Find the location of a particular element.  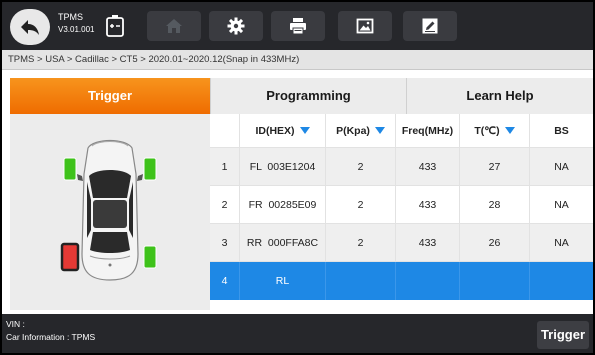

row-freq is located at coordinates (428, 281).